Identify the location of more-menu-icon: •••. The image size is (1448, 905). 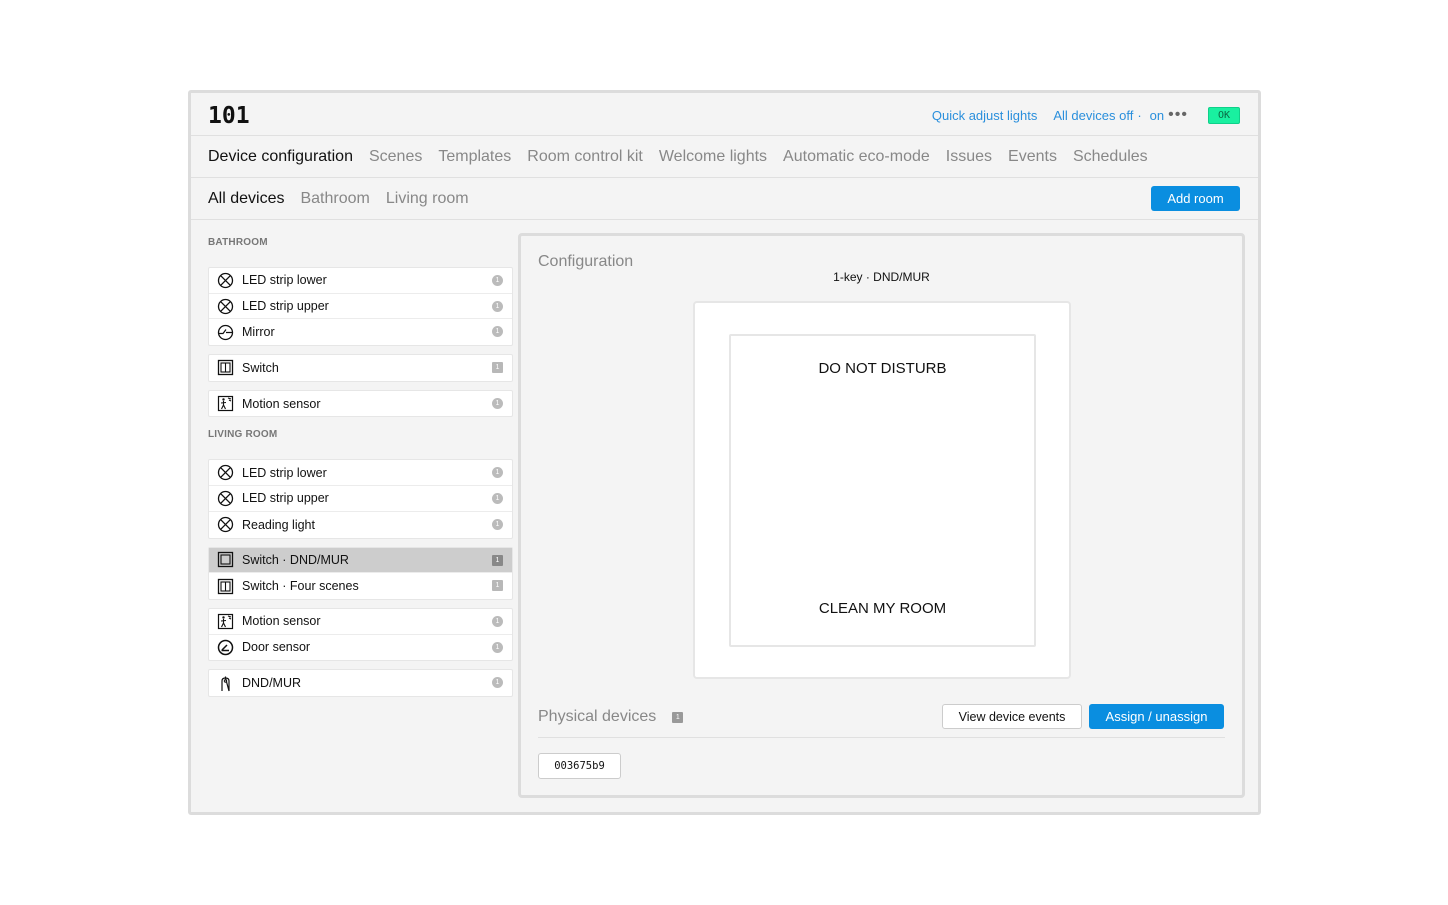
(1178, 115).